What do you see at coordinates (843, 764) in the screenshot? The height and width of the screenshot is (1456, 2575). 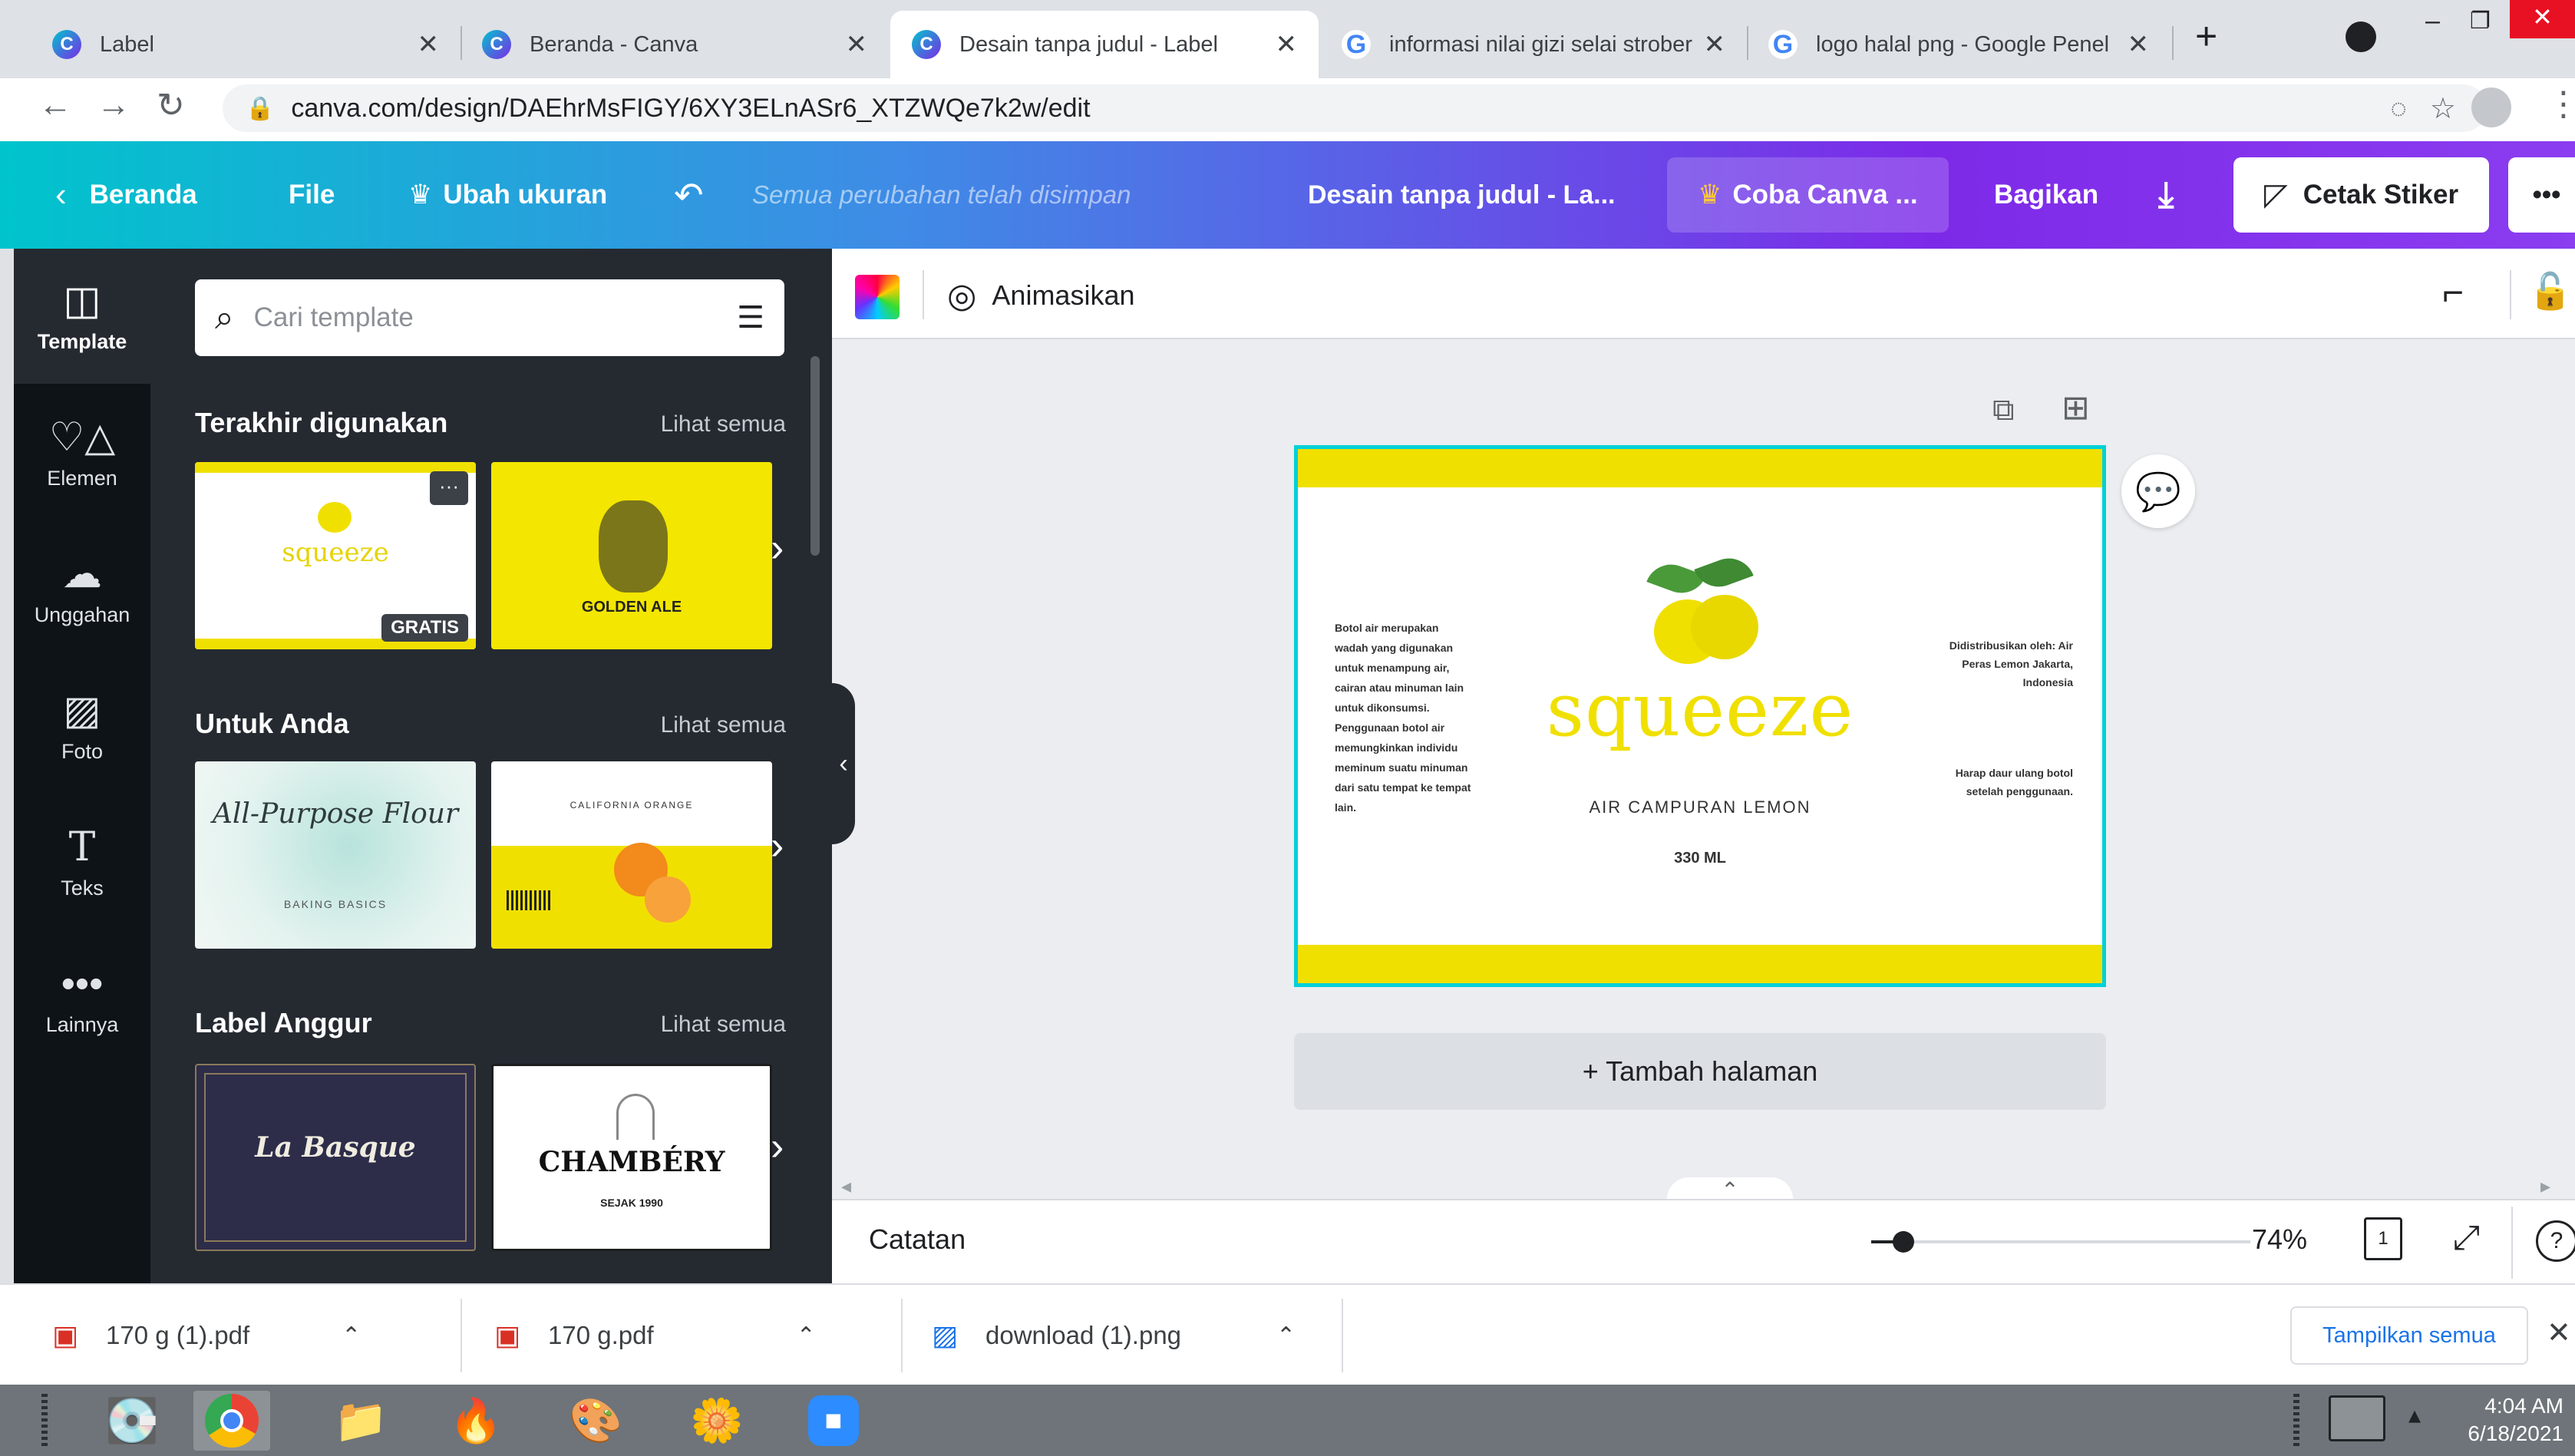 I see `collapse-panel-button: ‹` at bounding box center [843, 764].